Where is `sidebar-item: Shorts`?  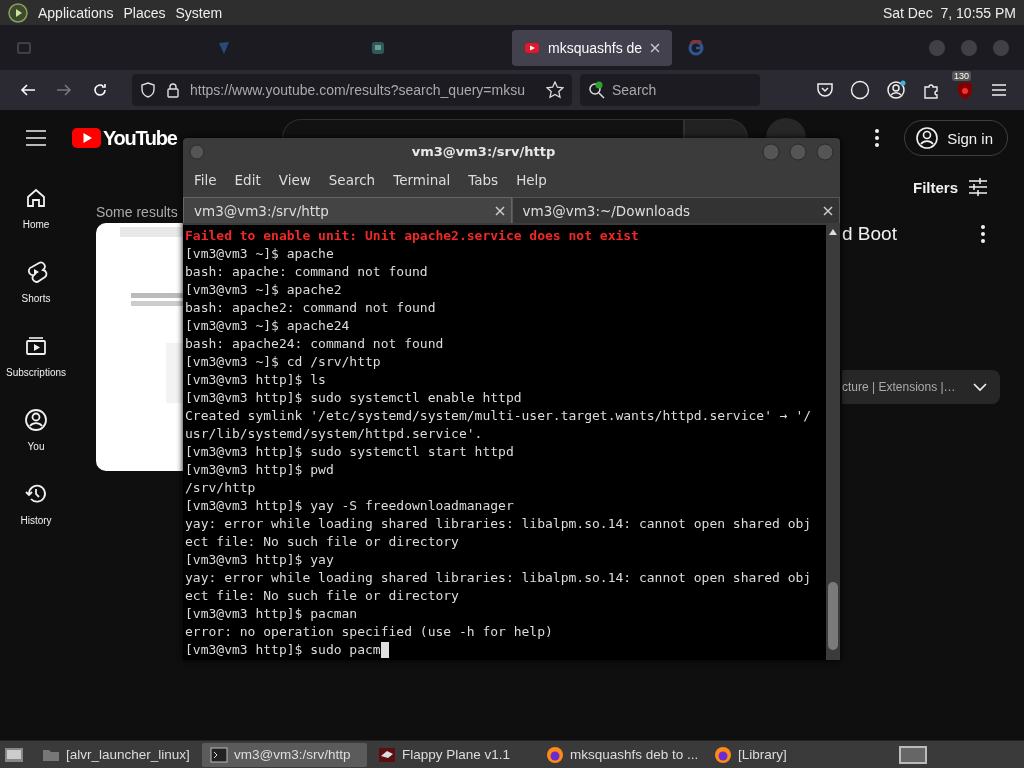 sidebar-item: Shorts is located at coordinates (36, 277).